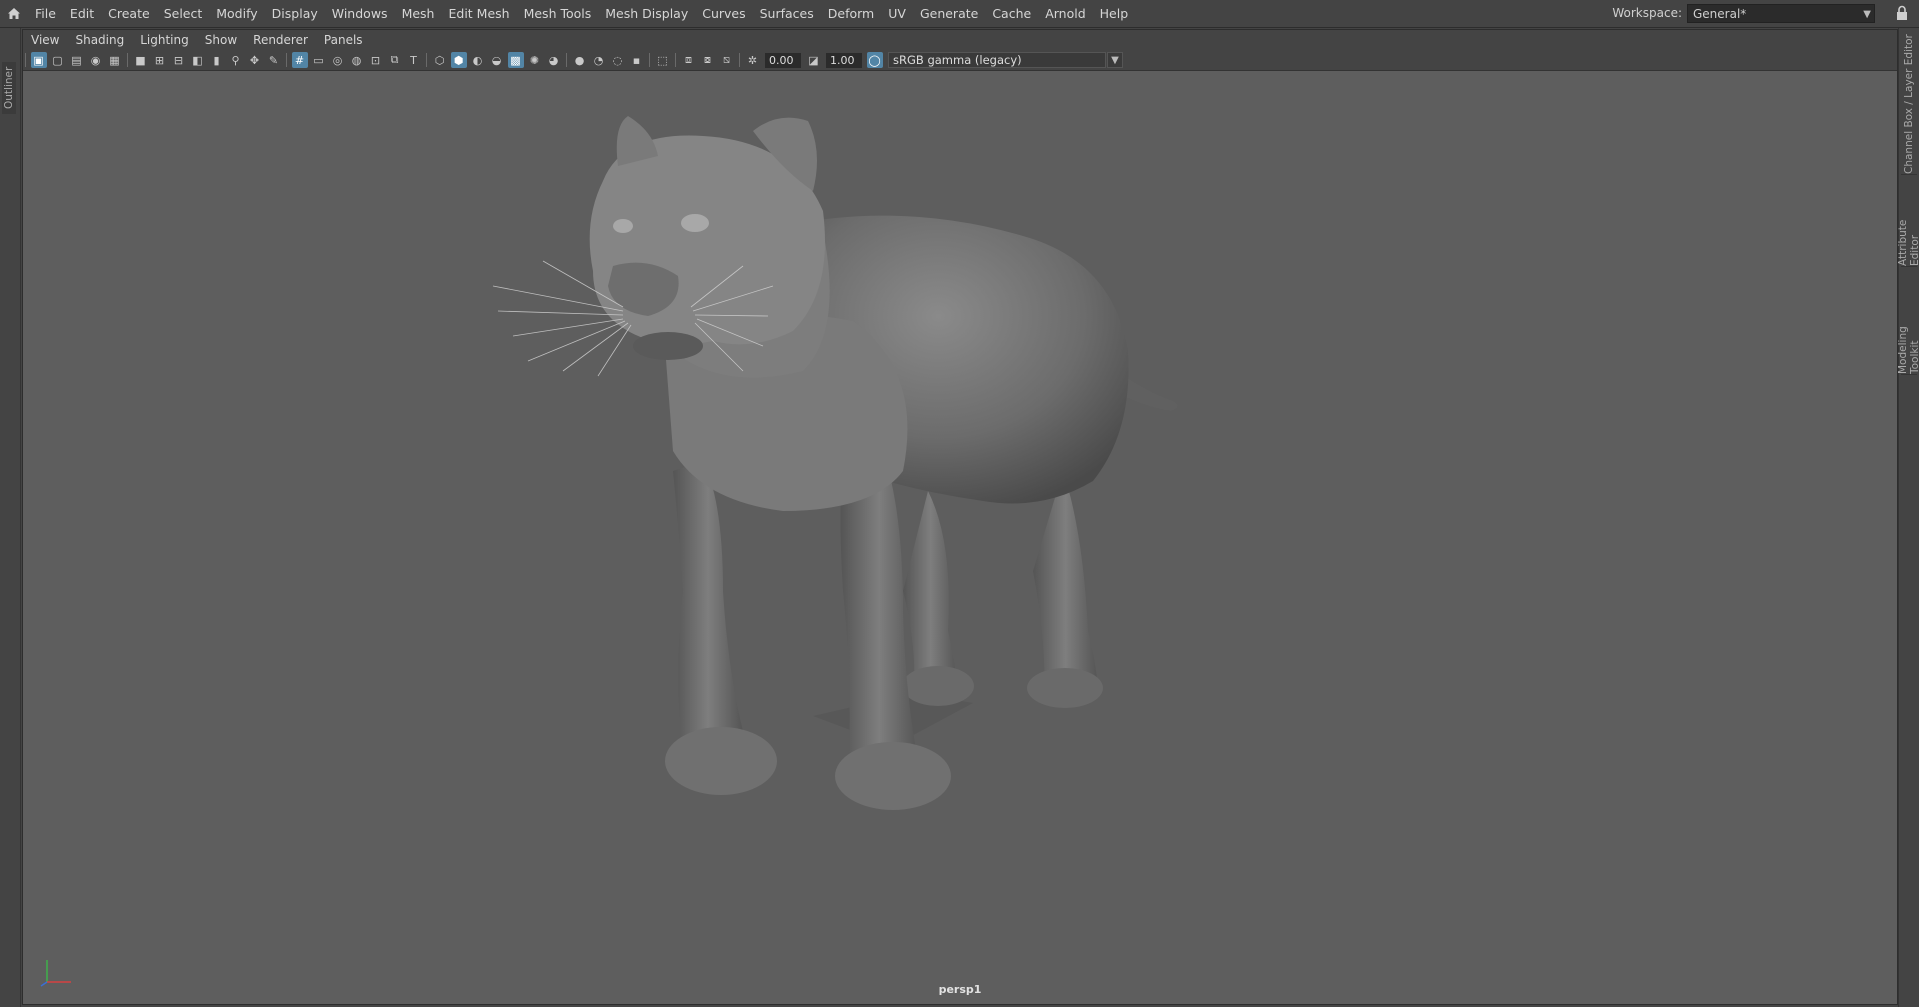 The height and width of the screenshot is (1007, 1919). Describe the element at coordinates (255, 60) in the screenshot. I see `safe-title-icon: ✥` at that location.